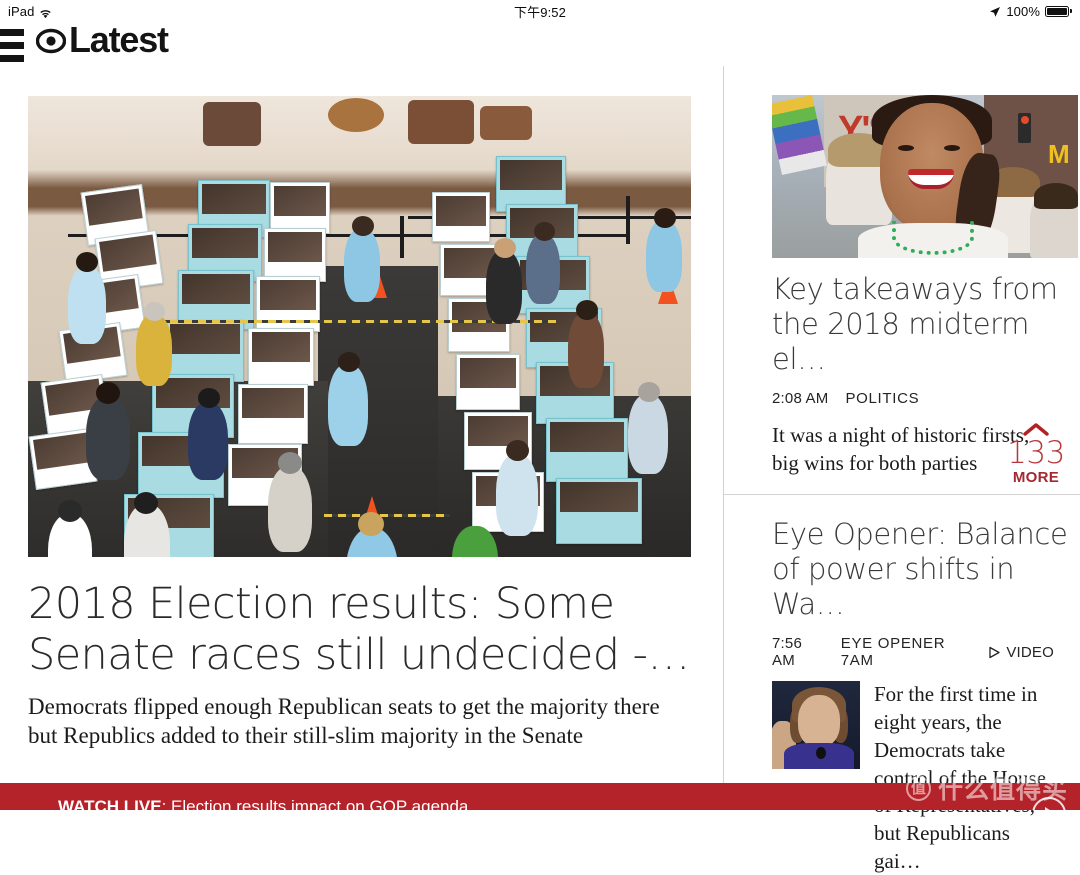  What do you see at coordinates (1030, 652) in the screenshot?
I see `video-label: VIDEO` at bounding box center [1030, 652].